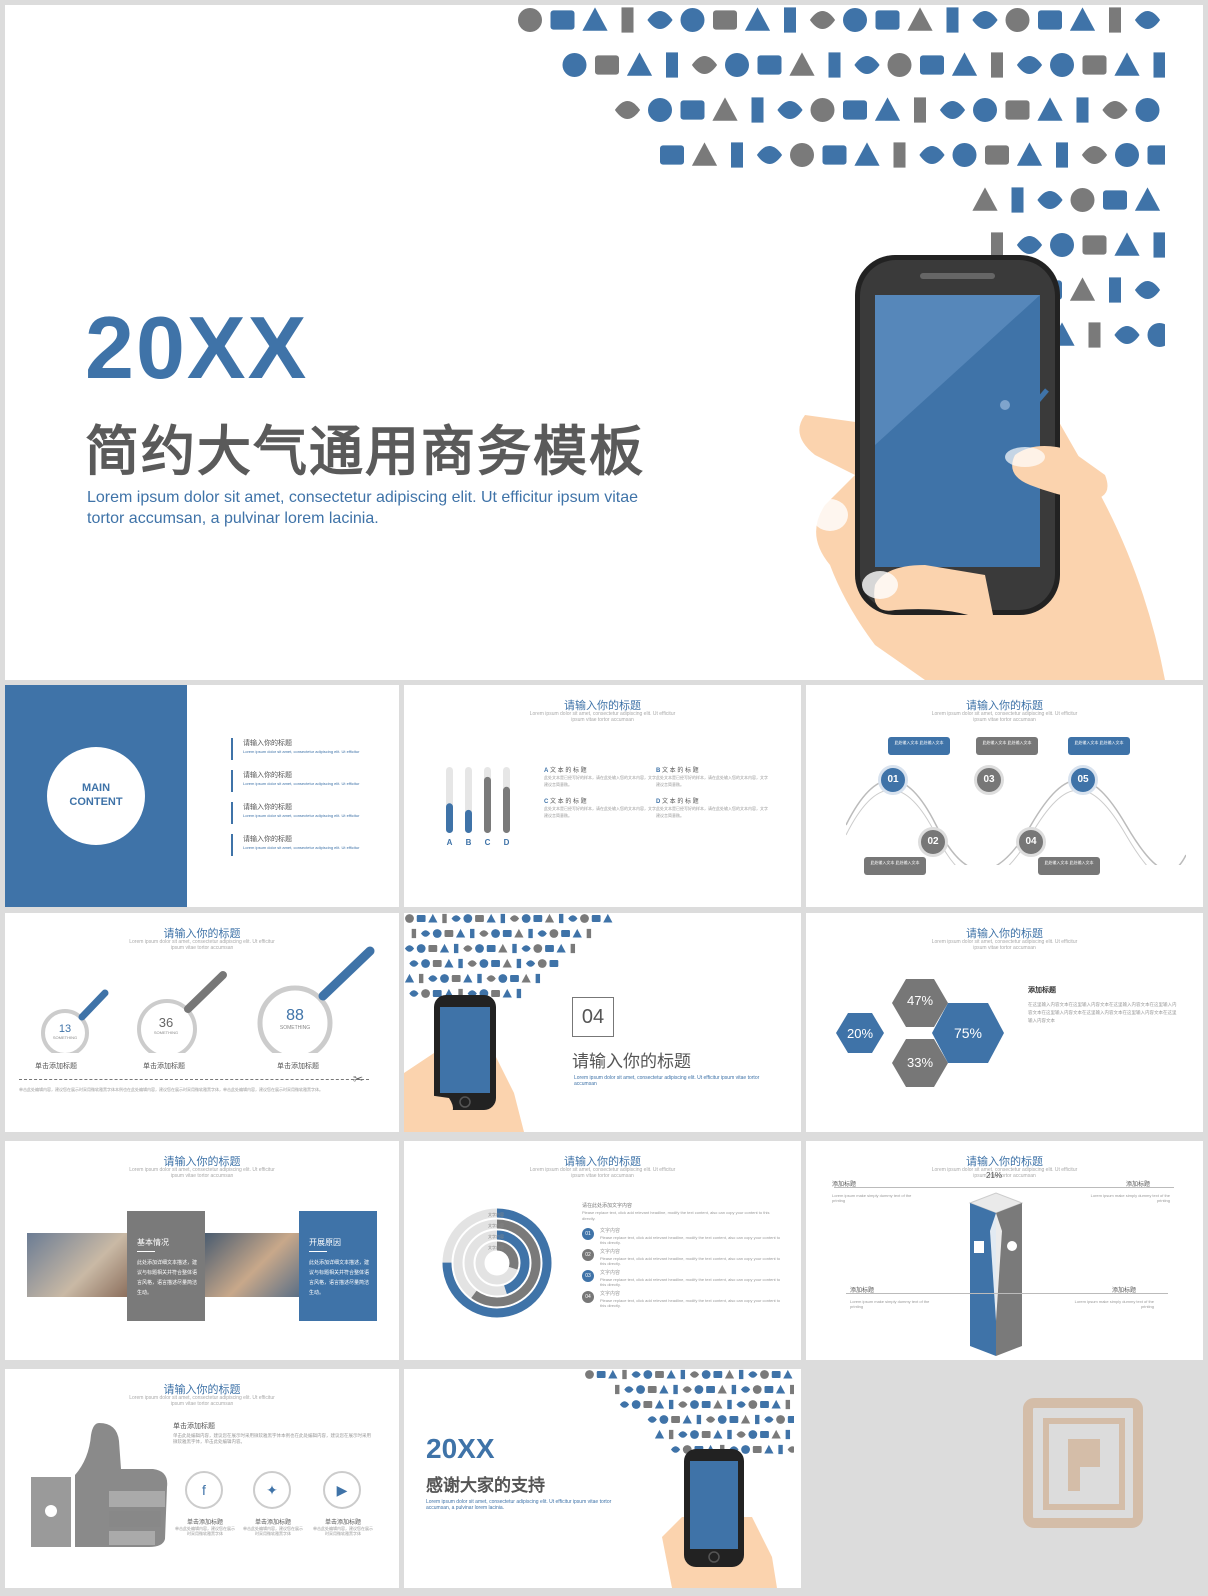 This screenshot has width=1208, height=1596. Describe the element at coordinates (1083, 780) in the screenshot. I see `timeline-node: 05` at that location.